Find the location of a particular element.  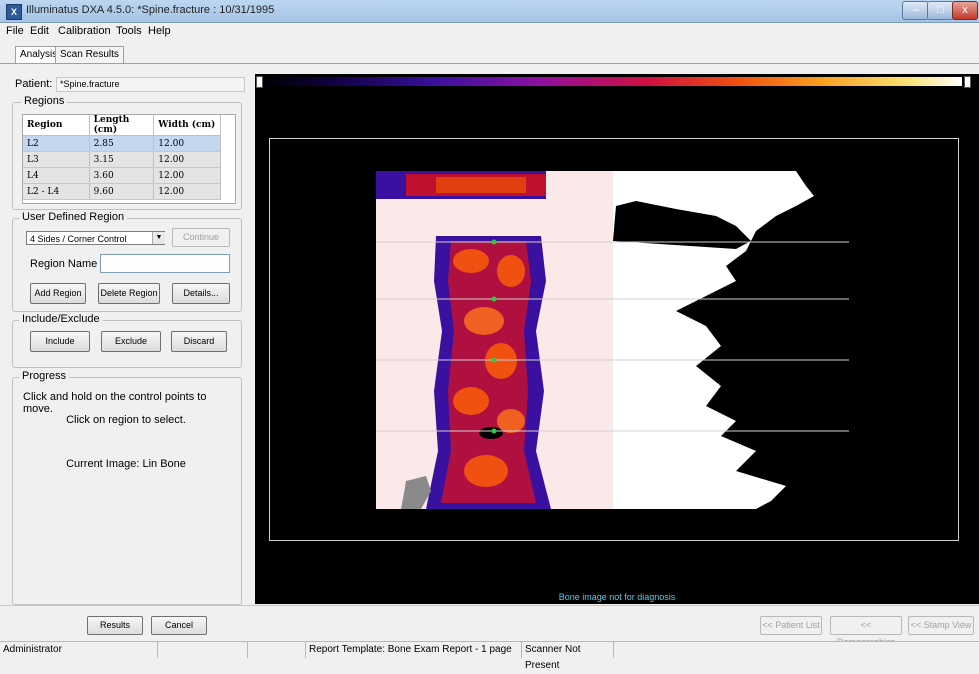

column-header-width: Width (cm) is located at coordinates (187, 125).